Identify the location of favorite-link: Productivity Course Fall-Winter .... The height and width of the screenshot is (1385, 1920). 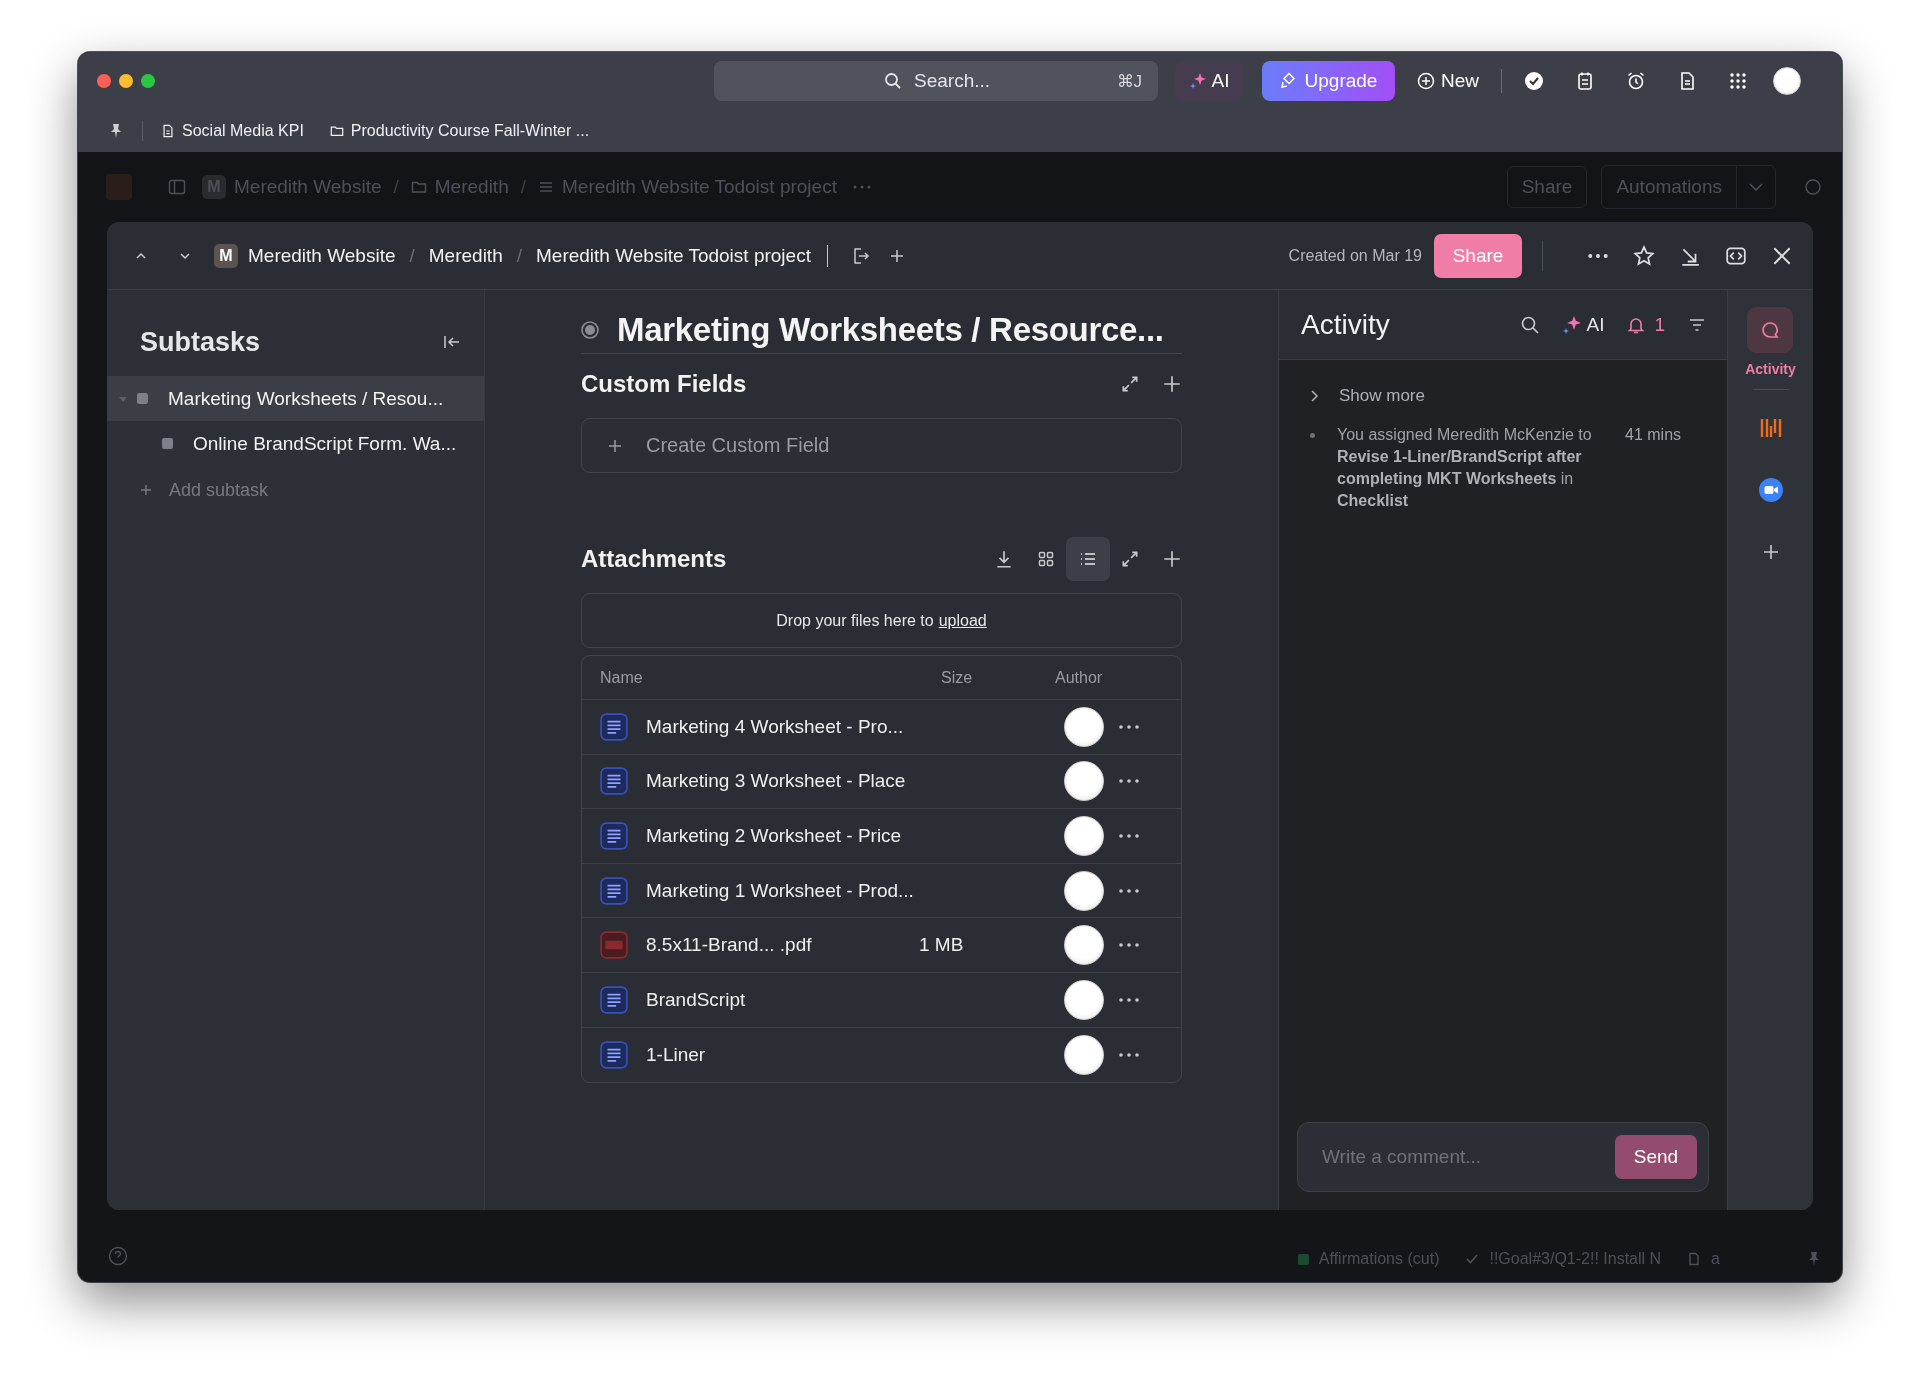
(459, 131).